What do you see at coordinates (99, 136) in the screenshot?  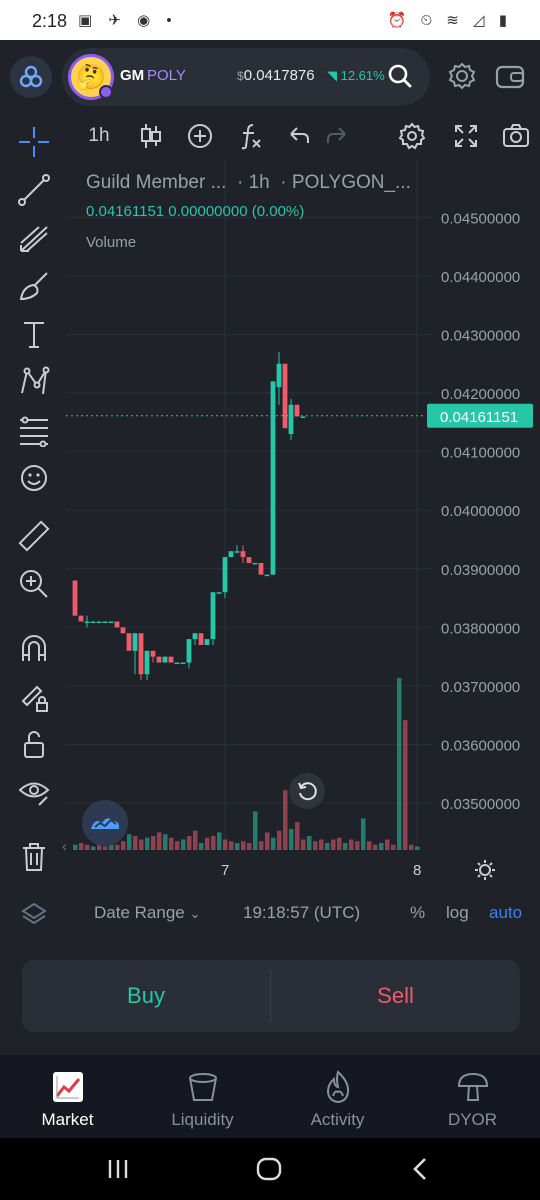 I see `interval-selector: 1h` at bounding box center [99, 136].